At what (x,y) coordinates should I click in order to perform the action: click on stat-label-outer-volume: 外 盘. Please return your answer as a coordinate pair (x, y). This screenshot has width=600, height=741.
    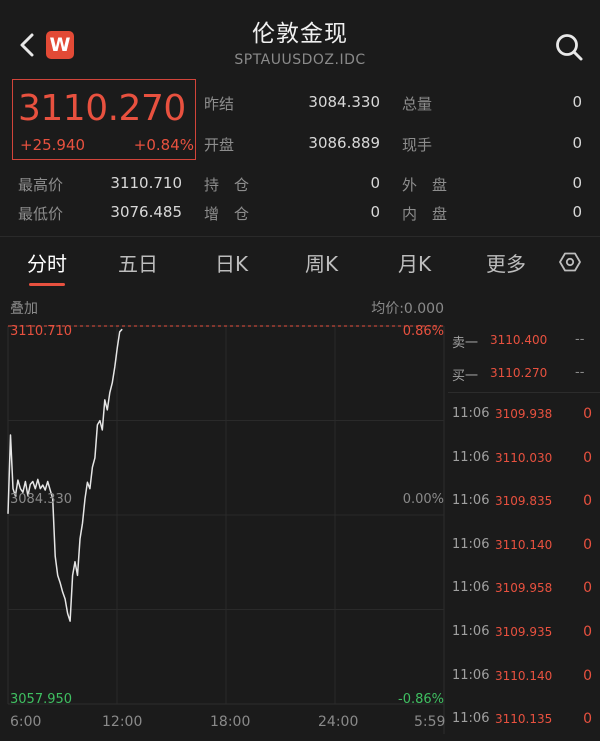
    Looking at the image, I should click on (425, 185).